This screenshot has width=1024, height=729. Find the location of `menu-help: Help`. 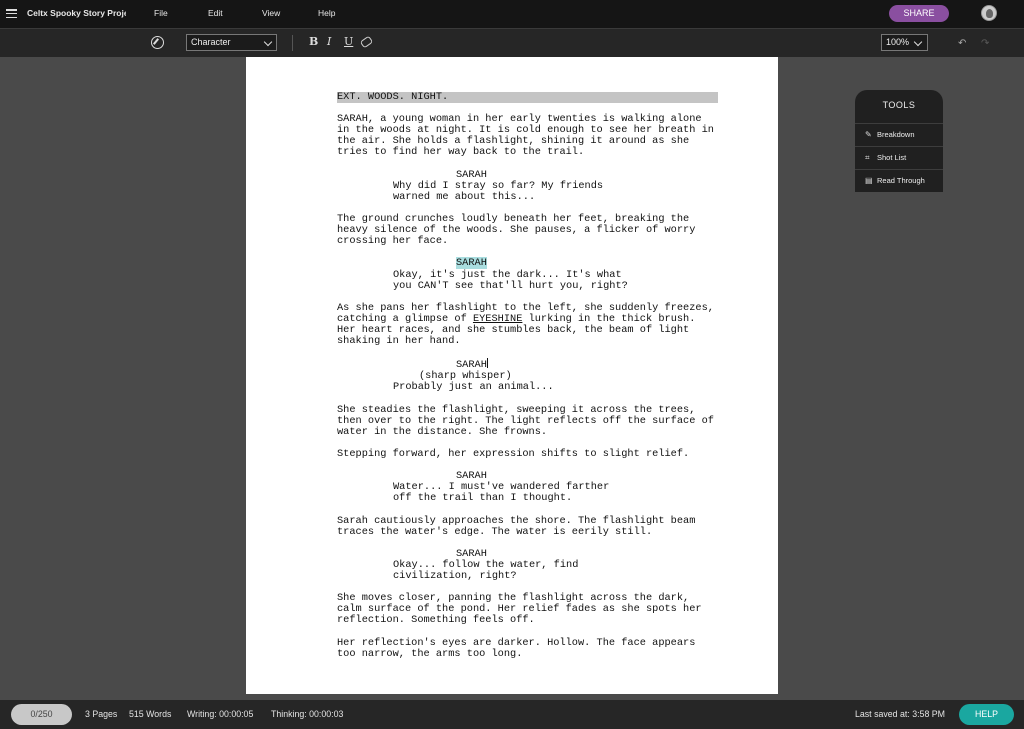

menu-help: Help is located at coordinates (326, 13).